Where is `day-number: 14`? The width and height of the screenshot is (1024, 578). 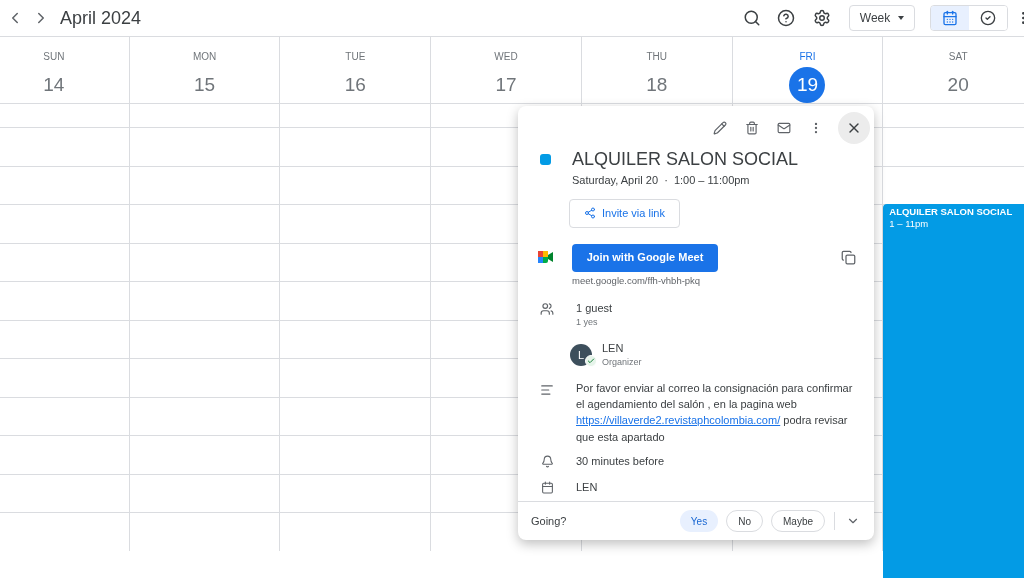
day-number: 14 is located at coordinates (53, 85).